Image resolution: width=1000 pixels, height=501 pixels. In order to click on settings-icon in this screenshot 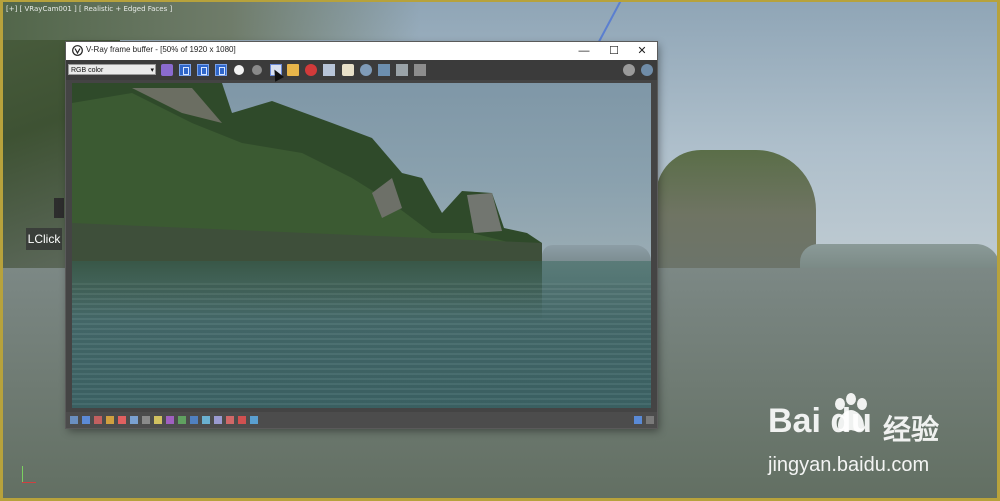, I will do `click(629, 70)`.